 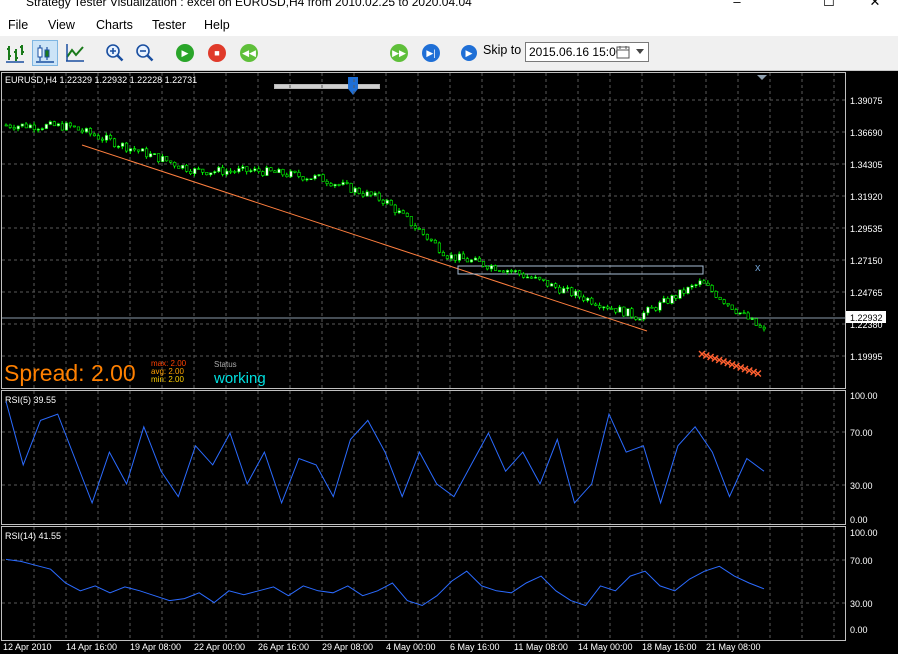 I want to click on toolbar: ▶ ■ ◀◀ ▶▶ ▶| ▶, so click(x=449, y=65).